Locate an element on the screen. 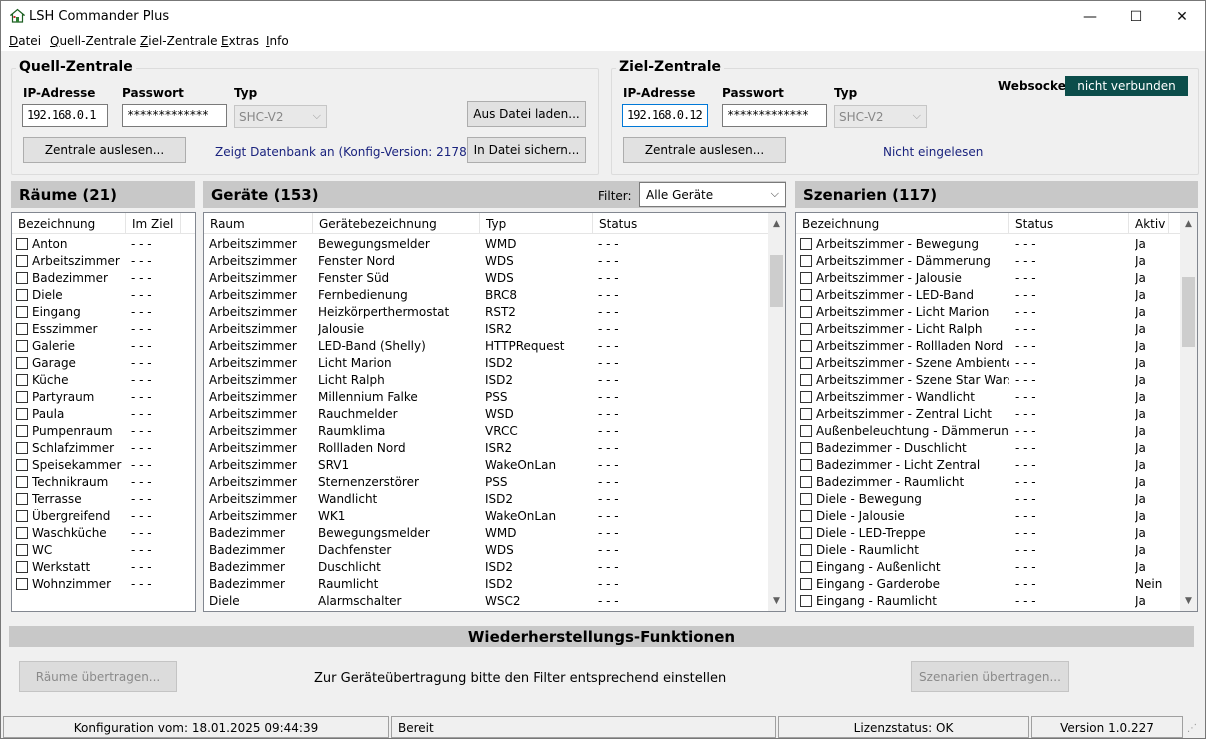  scene-row: Arbeitszimmer - Licht Marion - - - Ja is located at coordinates (996, 312).